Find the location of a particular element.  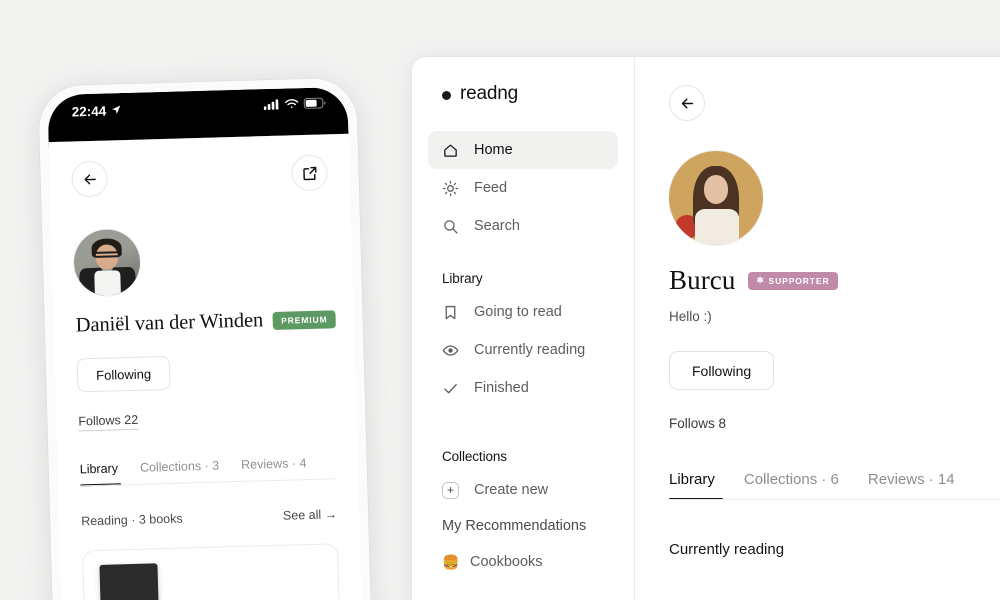

hamburger-emoji-icon: 🍔 is located at coordinates (451, 562).